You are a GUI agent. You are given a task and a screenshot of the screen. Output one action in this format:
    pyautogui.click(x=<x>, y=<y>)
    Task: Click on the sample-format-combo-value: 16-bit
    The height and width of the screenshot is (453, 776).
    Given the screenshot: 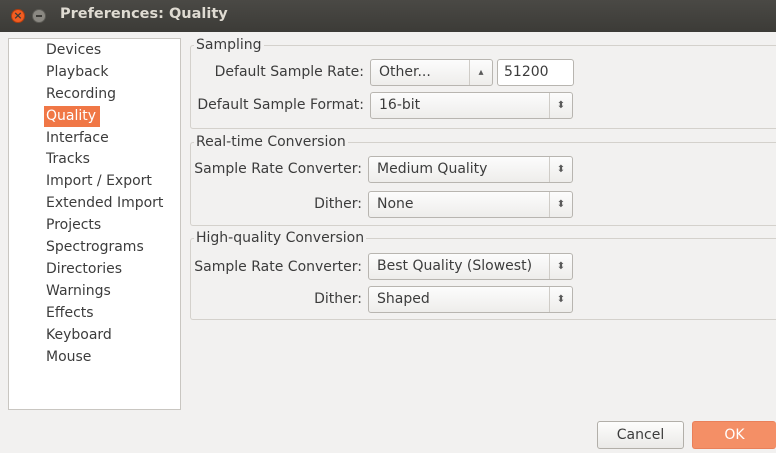 What is the action you would take?
    pyautogui.click(x=400, y=105)
    